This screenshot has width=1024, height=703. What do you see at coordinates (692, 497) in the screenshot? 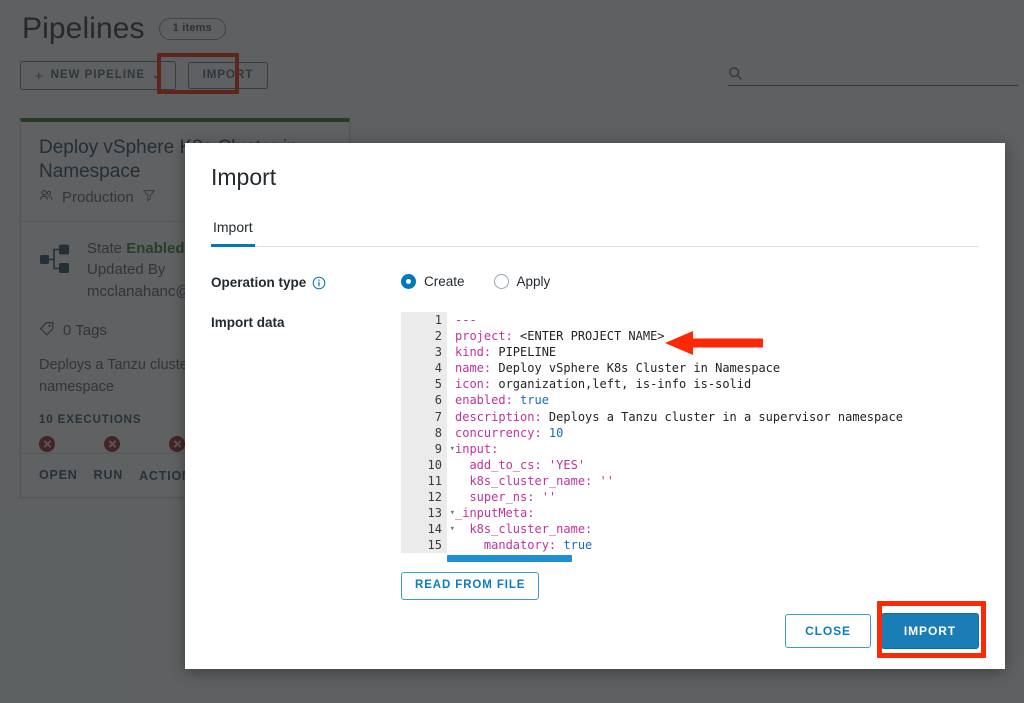
I see `code-line: 12 super_ns: ''` at bounding box center [692, 497].